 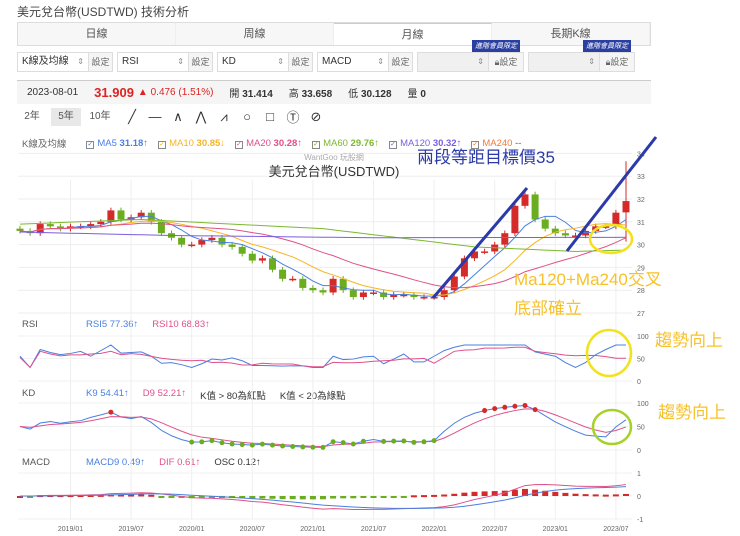 What do you see at coordinates (641, 177) in the screenshot?
I see `y-tick-label: 33` at bounding box center [641, 177].